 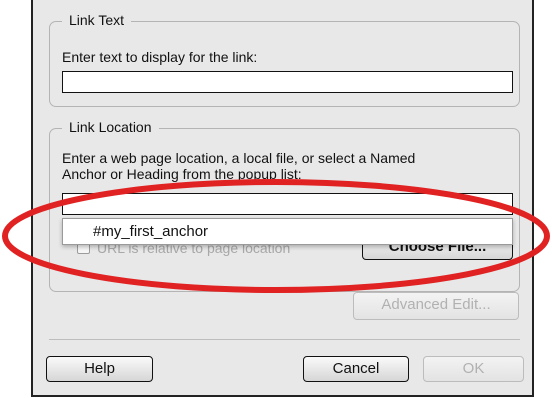 What do you see at coordinates (287, 231) in the screenshot?
I see `anchor-popup-list: #my_first_anchor` at bounding box center [287, 231].